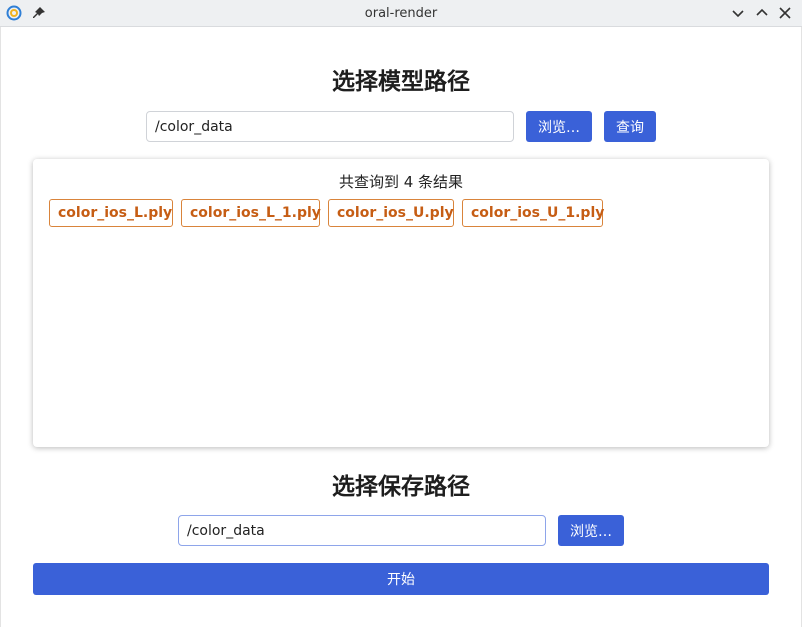 The height and width of the screenshot is (627, 802). I want to click on save-path-input, so click(362, 530).